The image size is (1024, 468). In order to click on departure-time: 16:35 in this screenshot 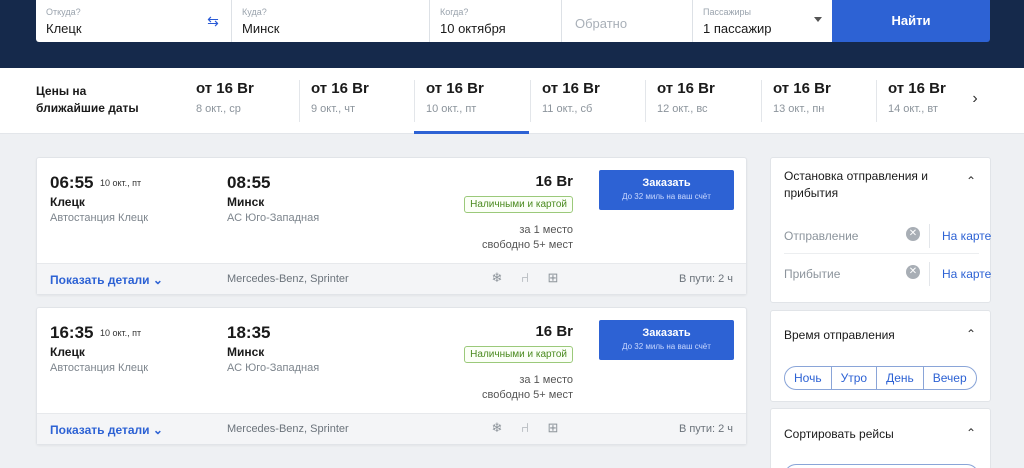, I will do `click(72, 332)`.